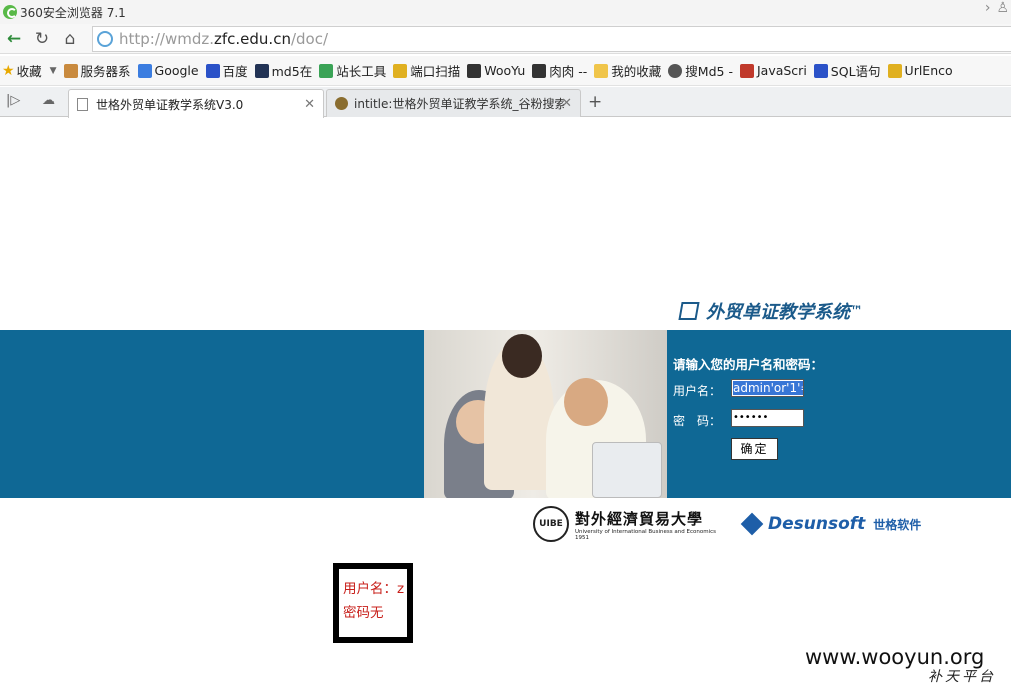 This screenshot has width=1011, height=686. I want to click on chevron-right-icon: ›, so click(988, 8).